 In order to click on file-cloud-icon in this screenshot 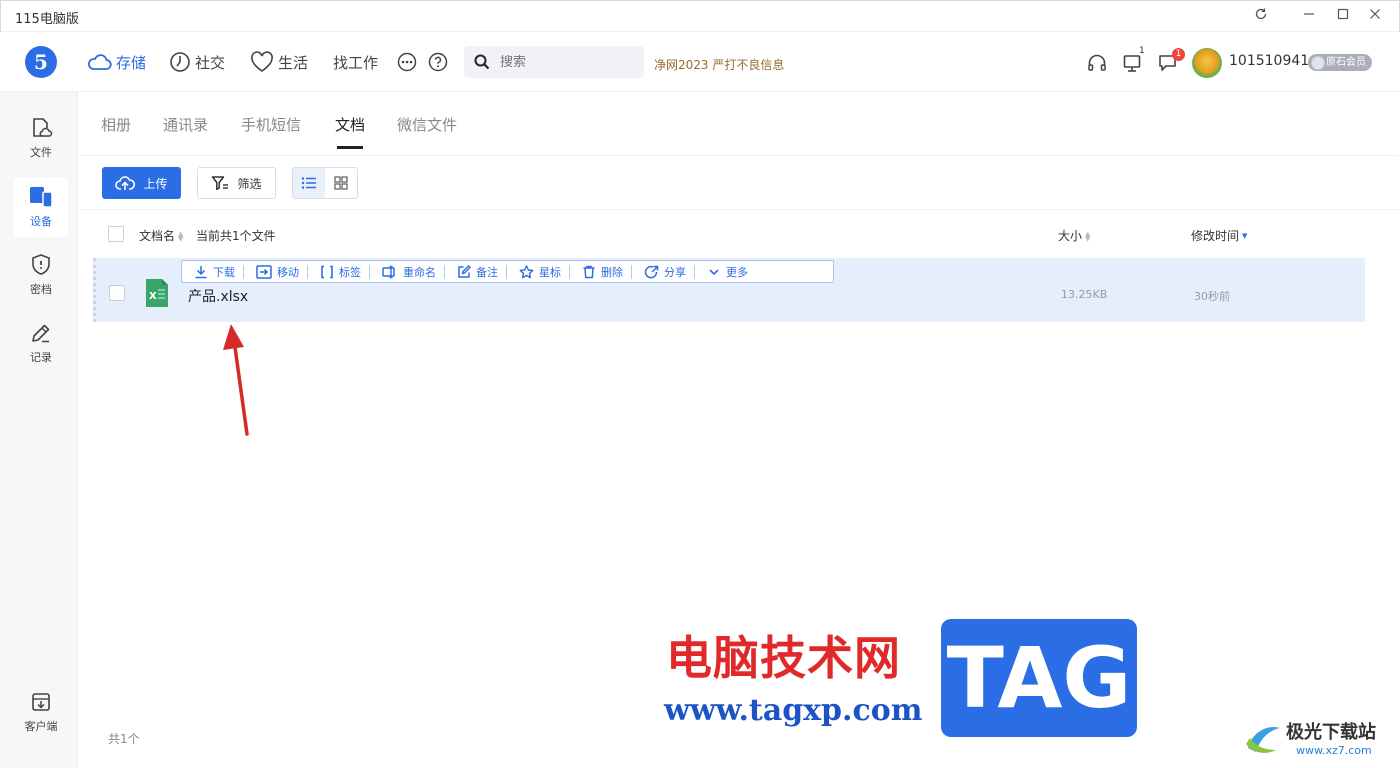, I will do `click(43, 127)`.